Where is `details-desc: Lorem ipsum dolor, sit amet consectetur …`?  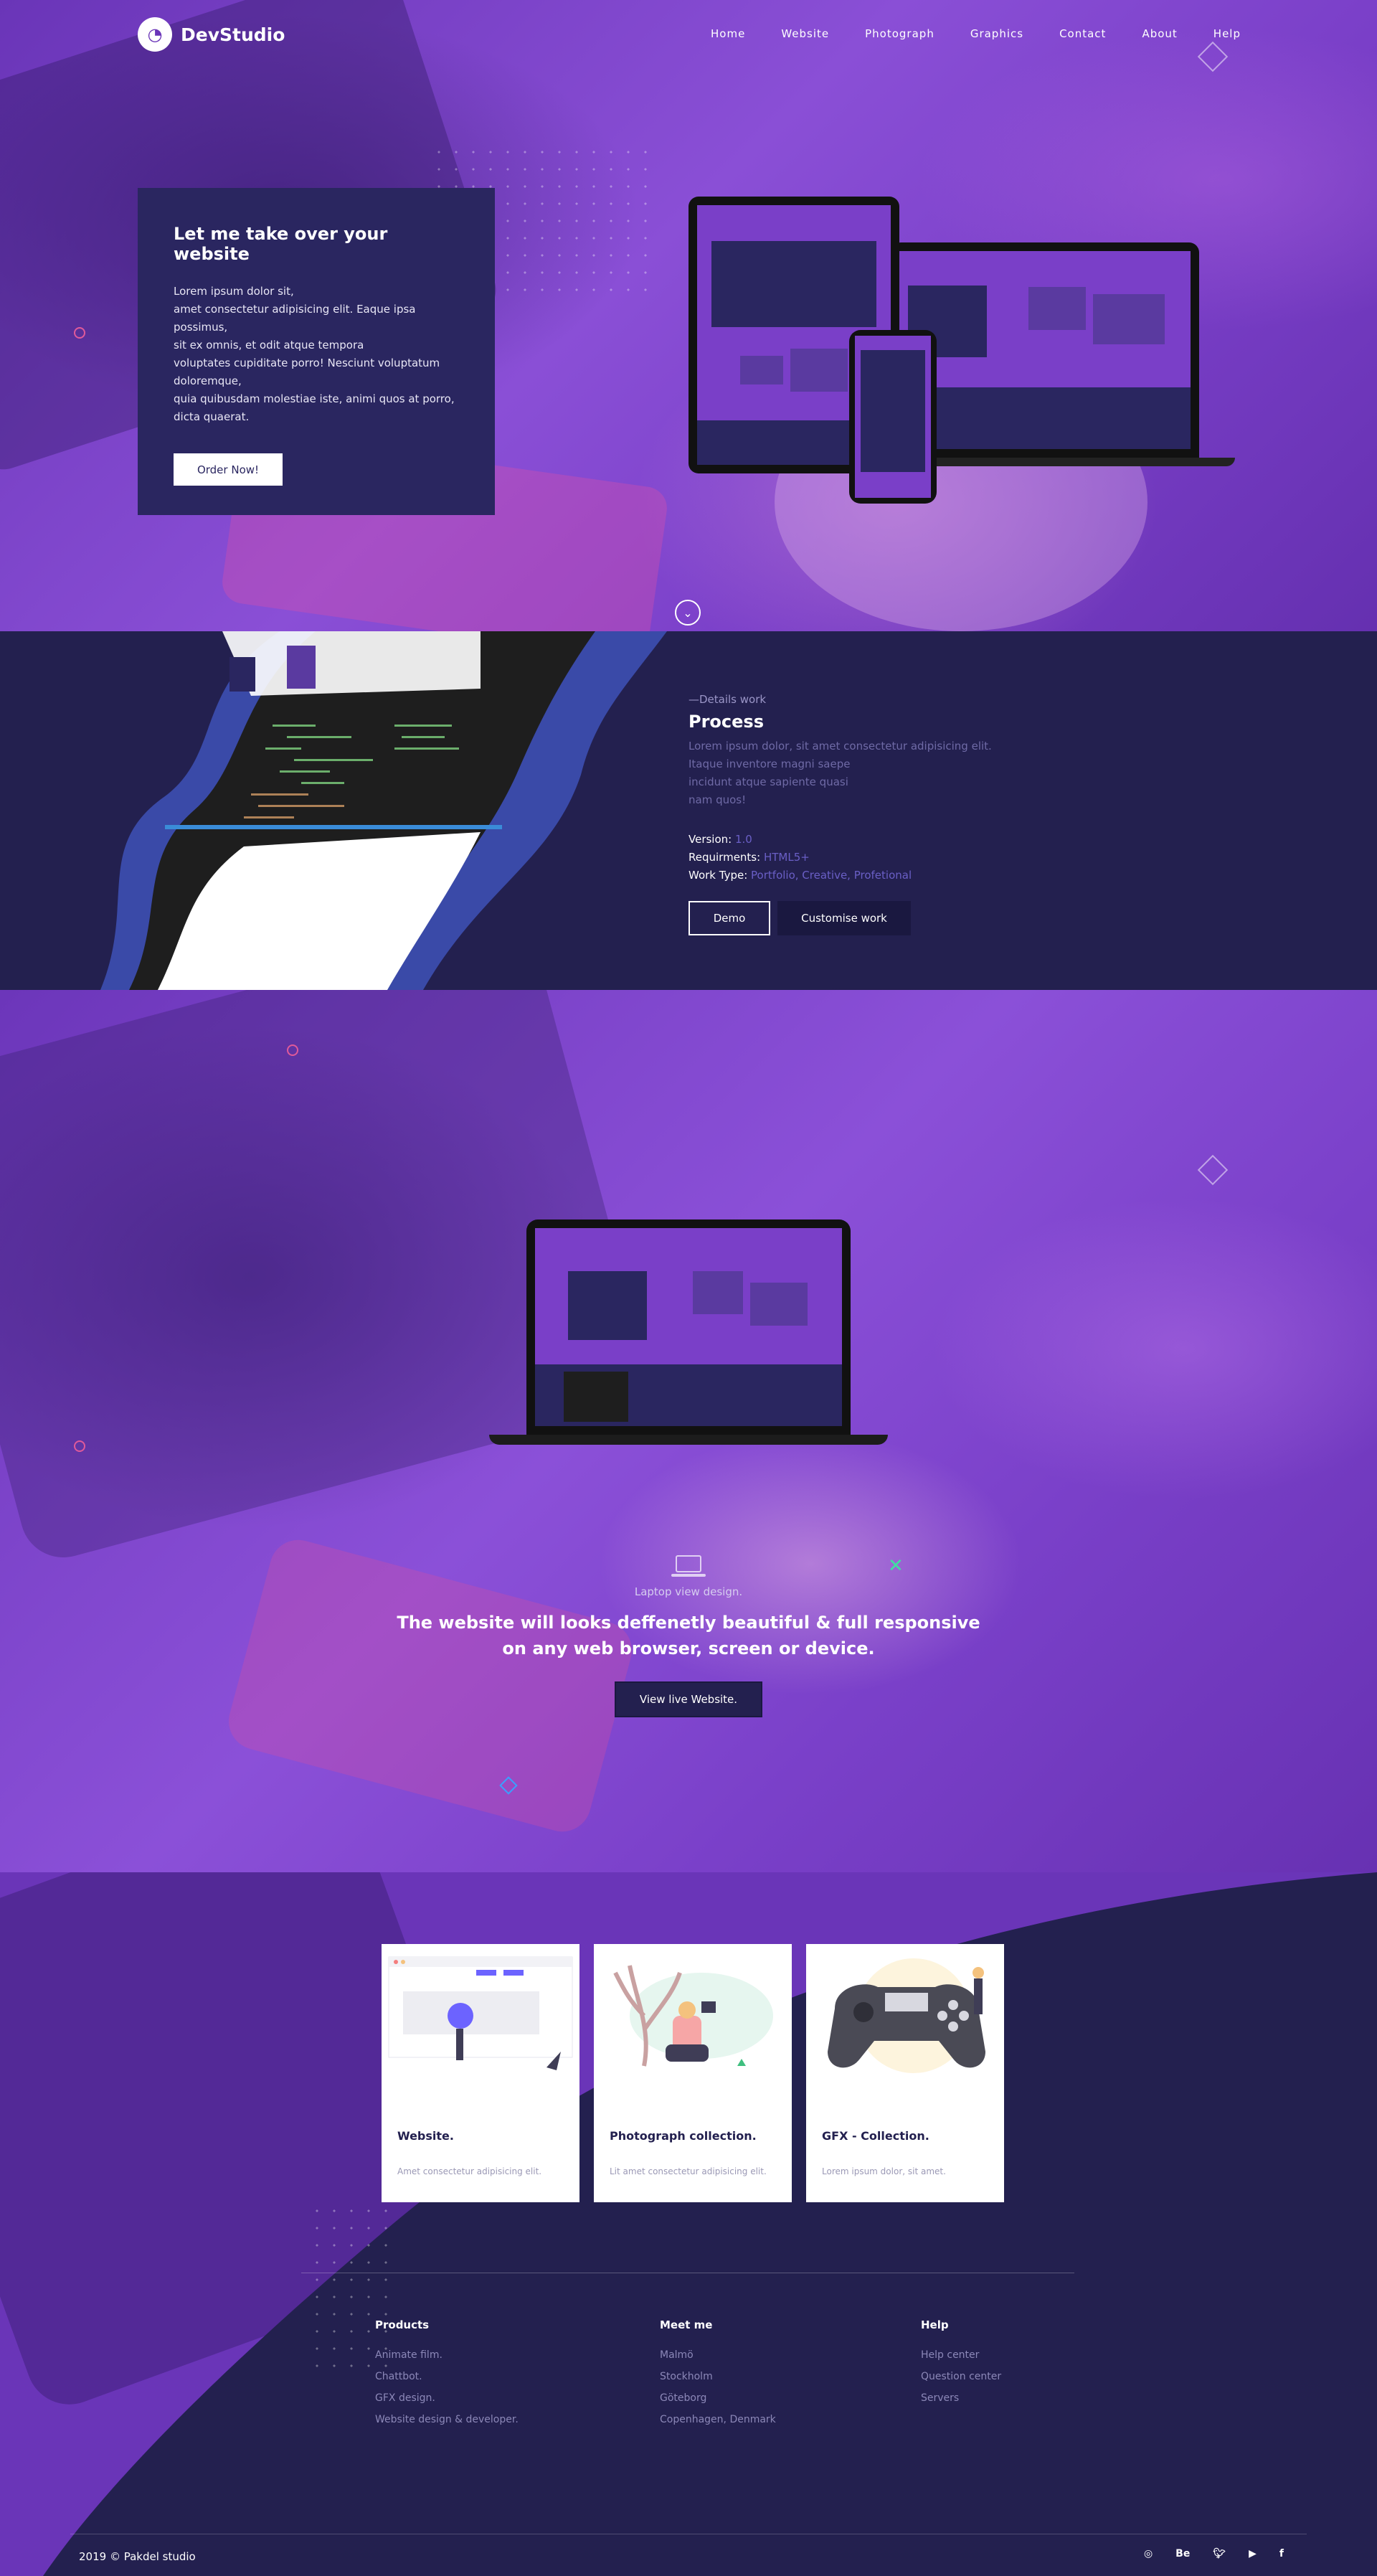 details-desc: Lorem ipsum dolor, sit amet consectetur … is located at coordinates (840, 773).